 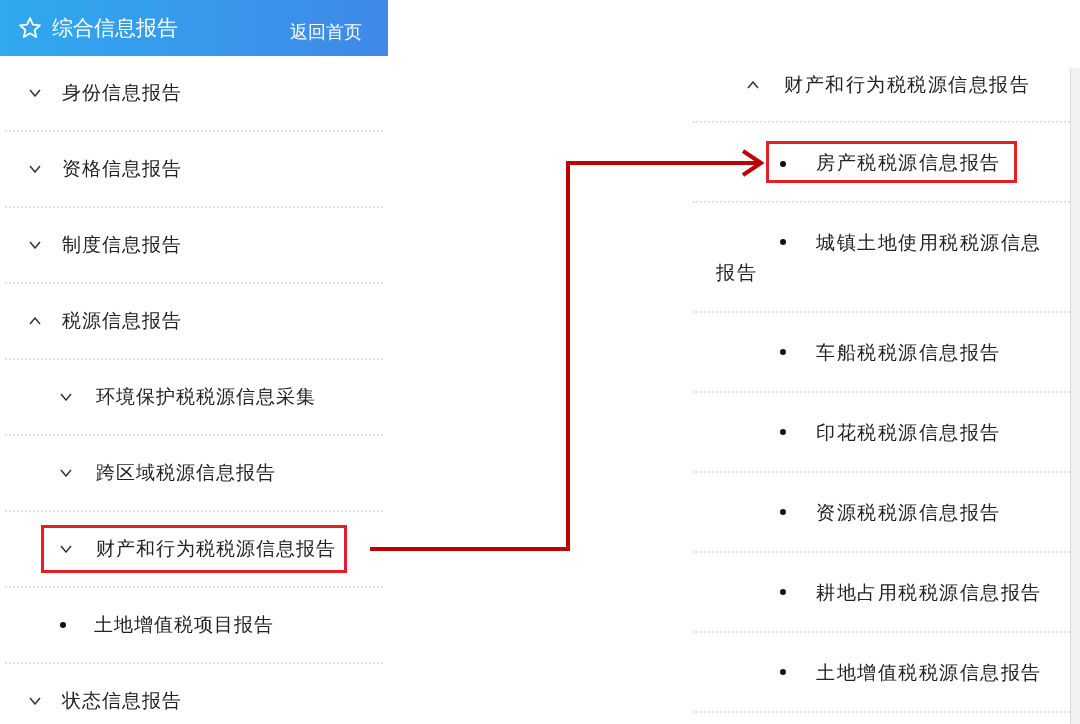 I want to click on menu-item-label: 房产税税源信息报告, so click(x=908, y=162).